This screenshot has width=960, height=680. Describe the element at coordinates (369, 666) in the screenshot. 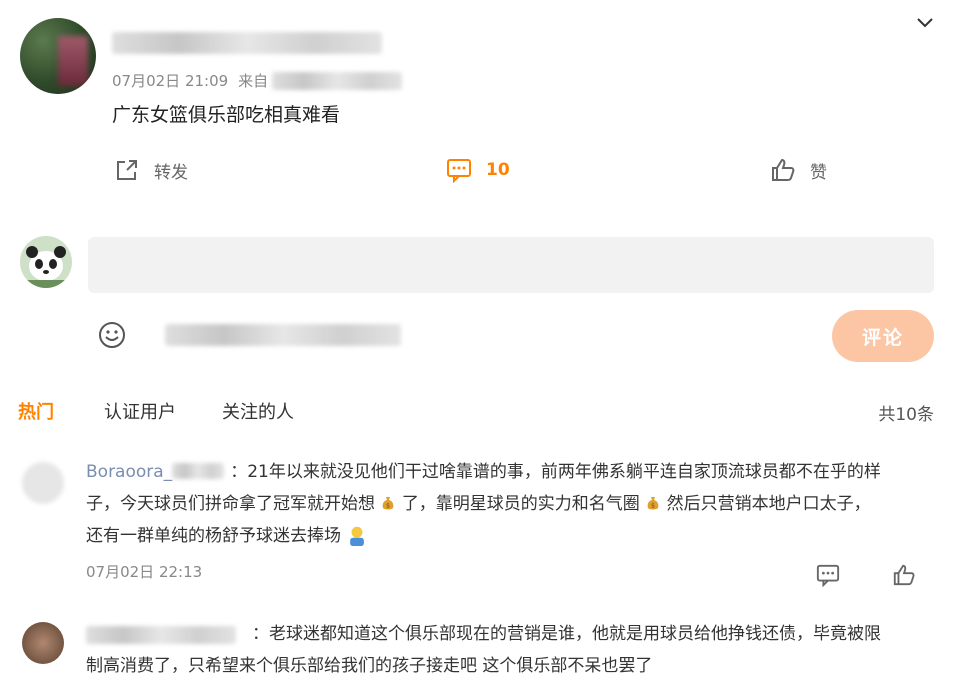

I see `comment-text-line2: 制高消费了，只希望来个俱乐部给我们的孩子接走吧 这个俱乐部不呆也罢了` at that location.